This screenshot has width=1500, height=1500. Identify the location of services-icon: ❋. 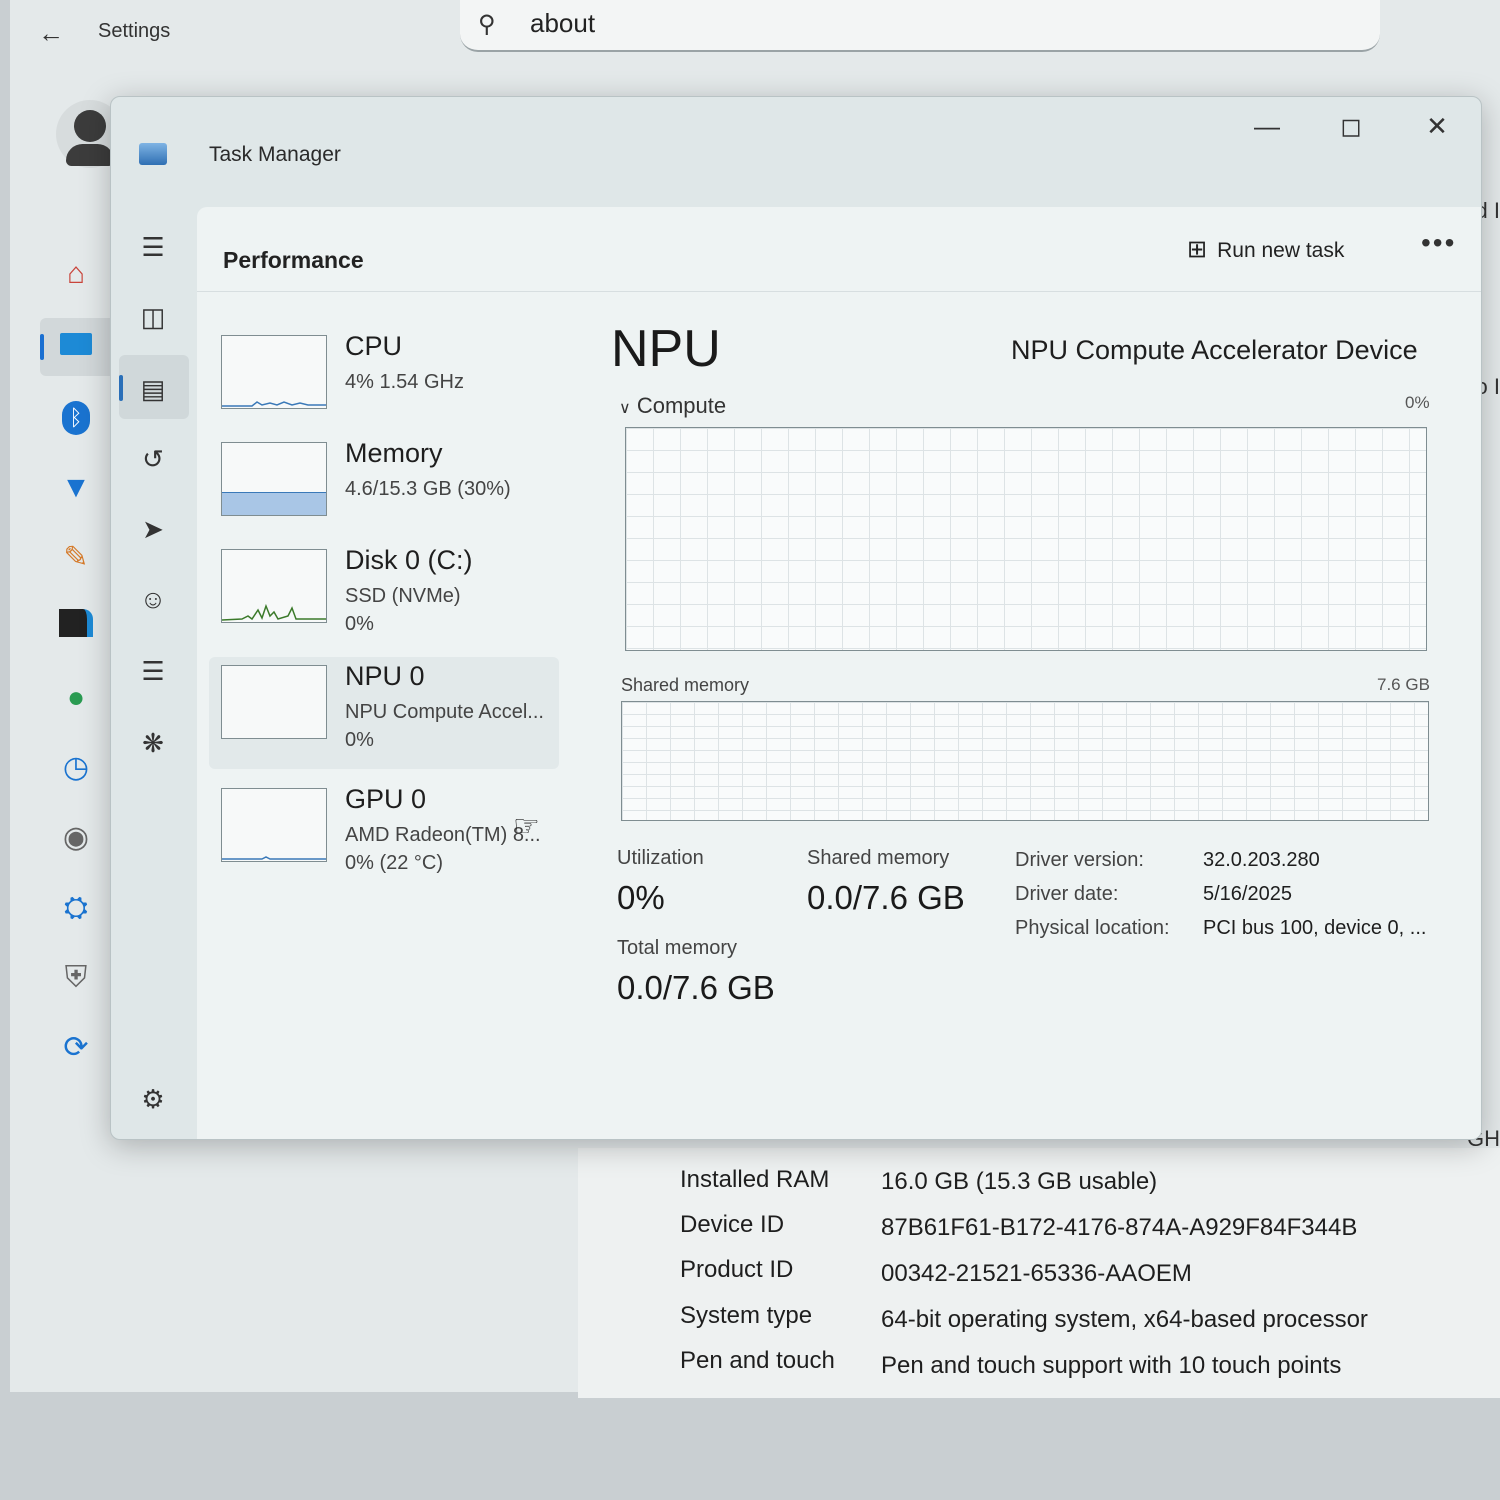
(153, 743).